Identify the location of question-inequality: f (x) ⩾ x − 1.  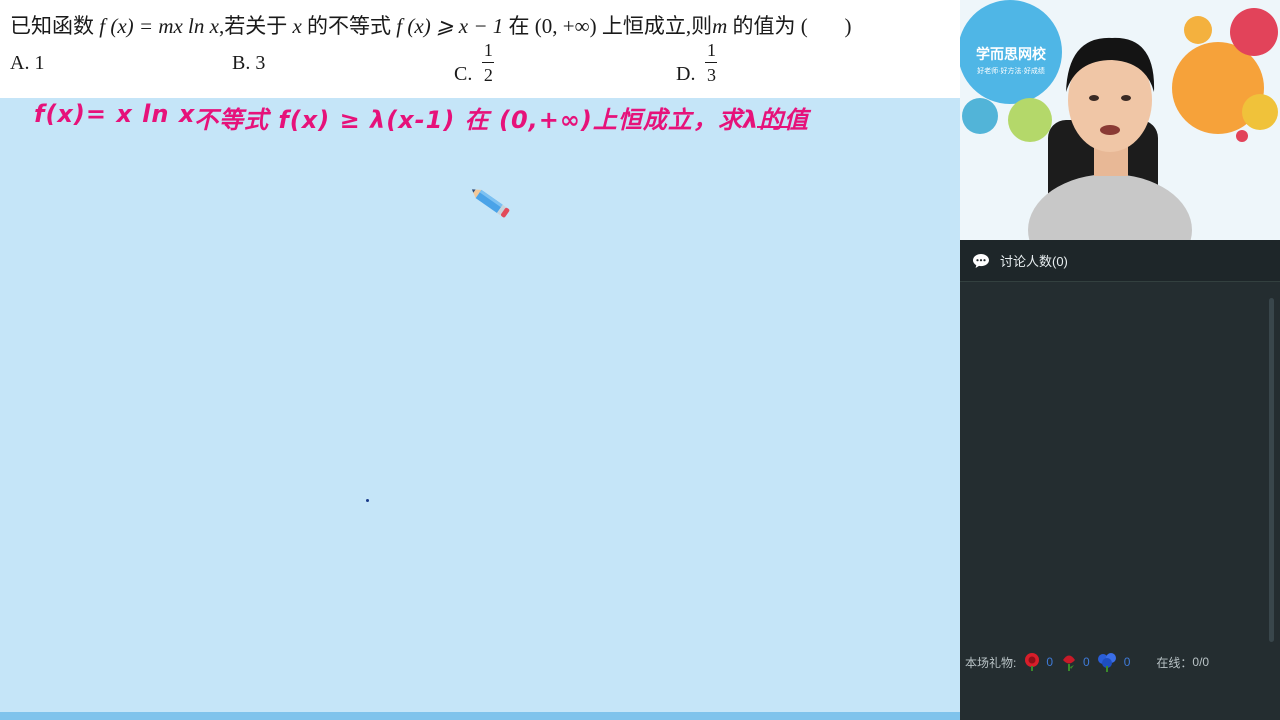
(450, 26).